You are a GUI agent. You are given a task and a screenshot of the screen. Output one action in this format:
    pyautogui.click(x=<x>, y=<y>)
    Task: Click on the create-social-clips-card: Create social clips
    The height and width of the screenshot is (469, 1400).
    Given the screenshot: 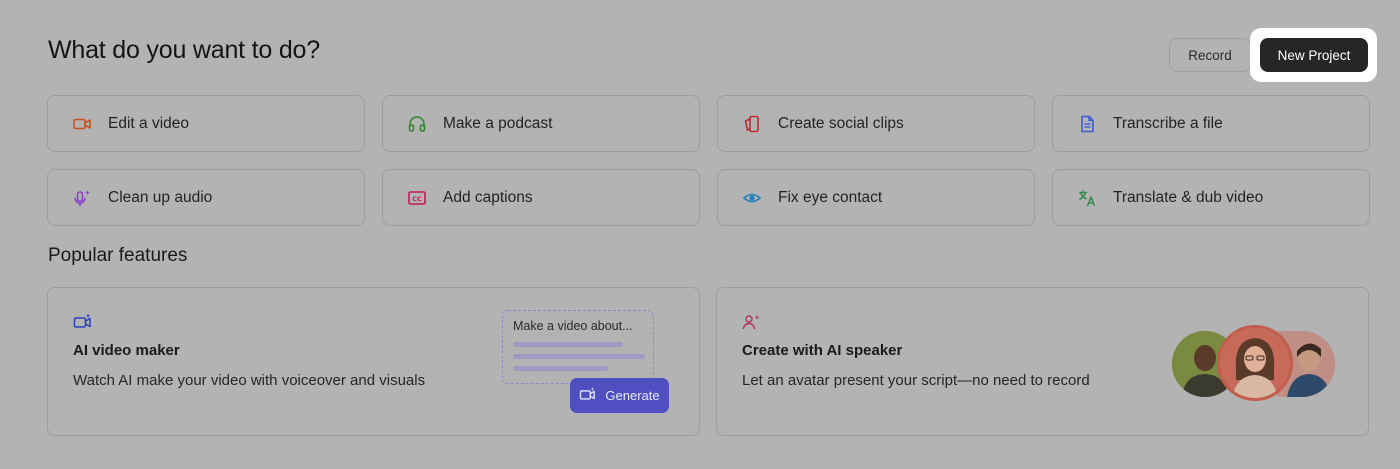 What is the action you would take?
    pyautogui.click(x=876, y=123)
    